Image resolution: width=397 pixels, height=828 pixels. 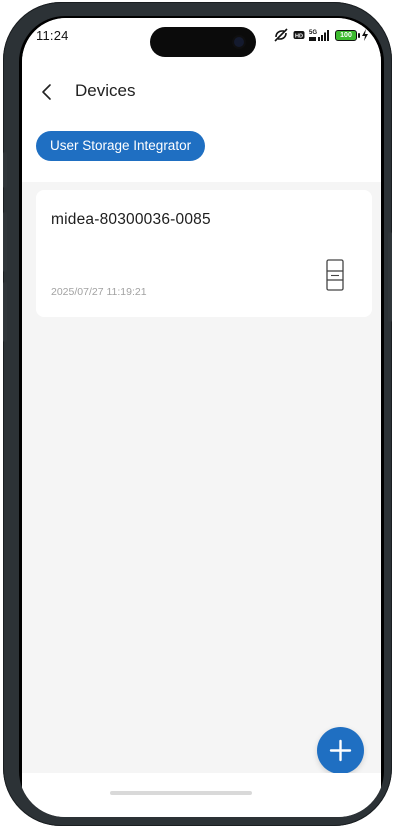 I want to click on navigation-bar: Devices, so click(x=201, y=92).